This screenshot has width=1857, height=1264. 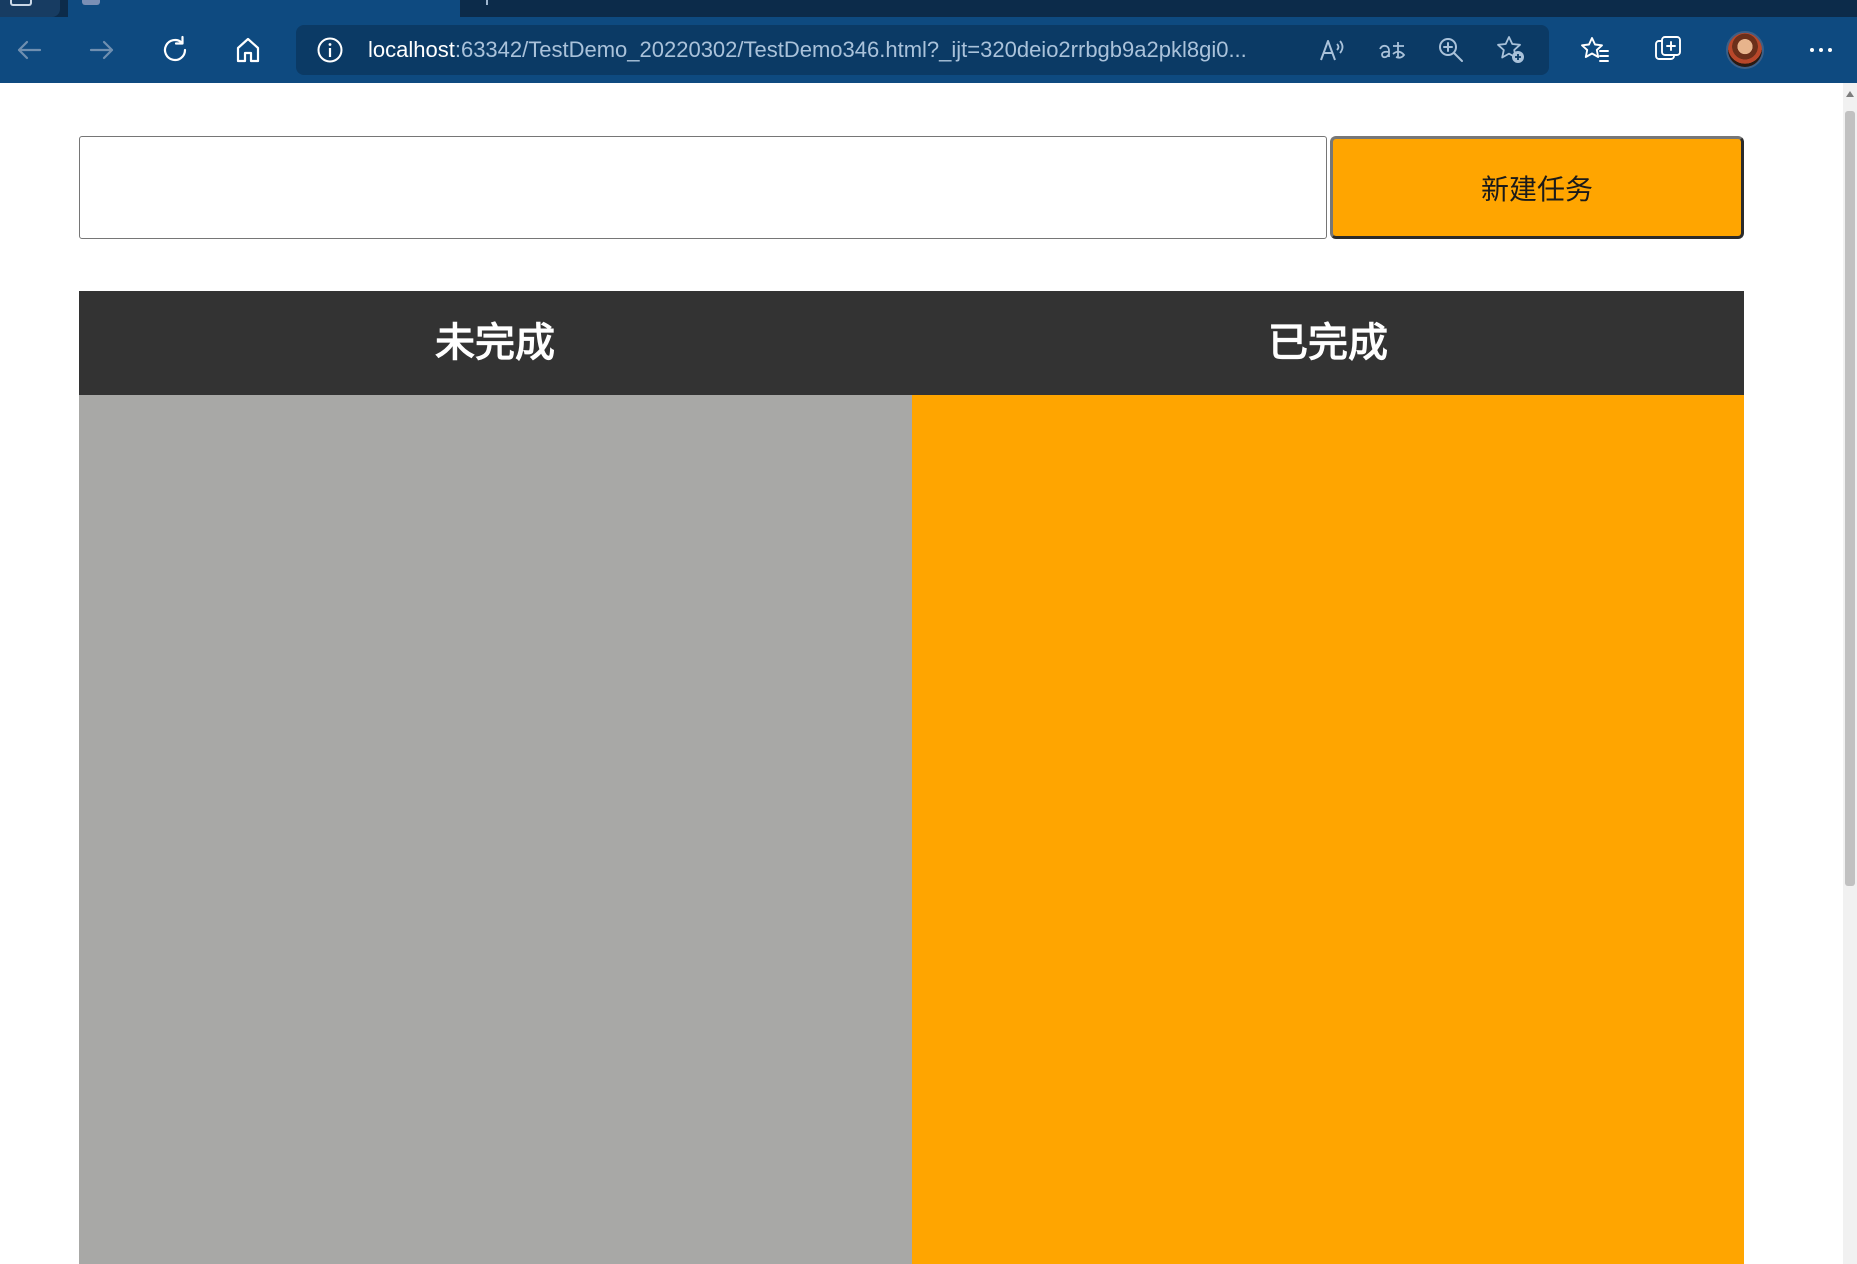 I want to click on home-icon, so click(x=248, y=50).